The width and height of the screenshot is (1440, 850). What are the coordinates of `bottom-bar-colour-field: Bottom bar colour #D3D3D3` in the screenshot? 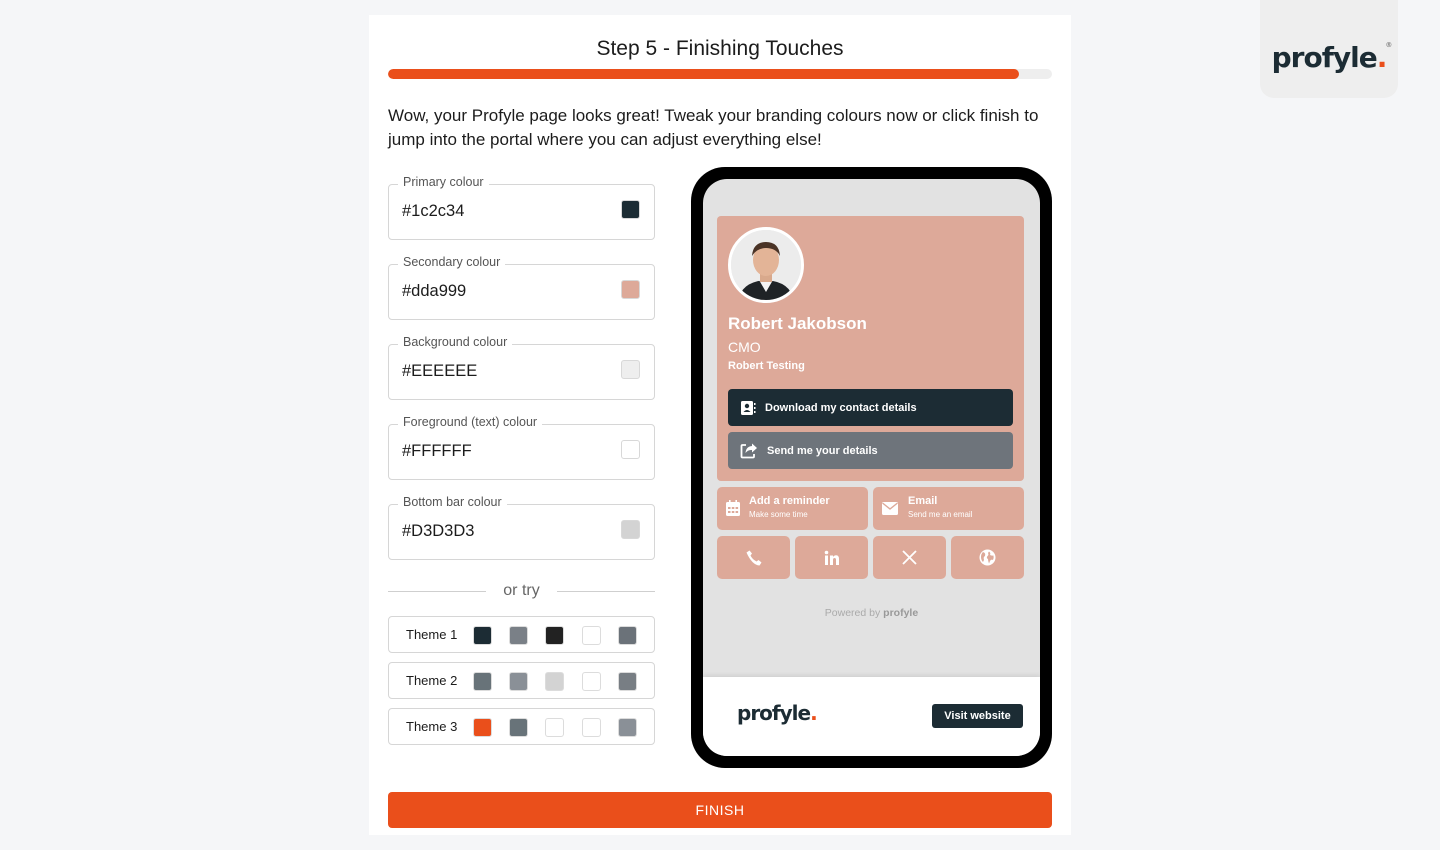 It's located at (521, 527).